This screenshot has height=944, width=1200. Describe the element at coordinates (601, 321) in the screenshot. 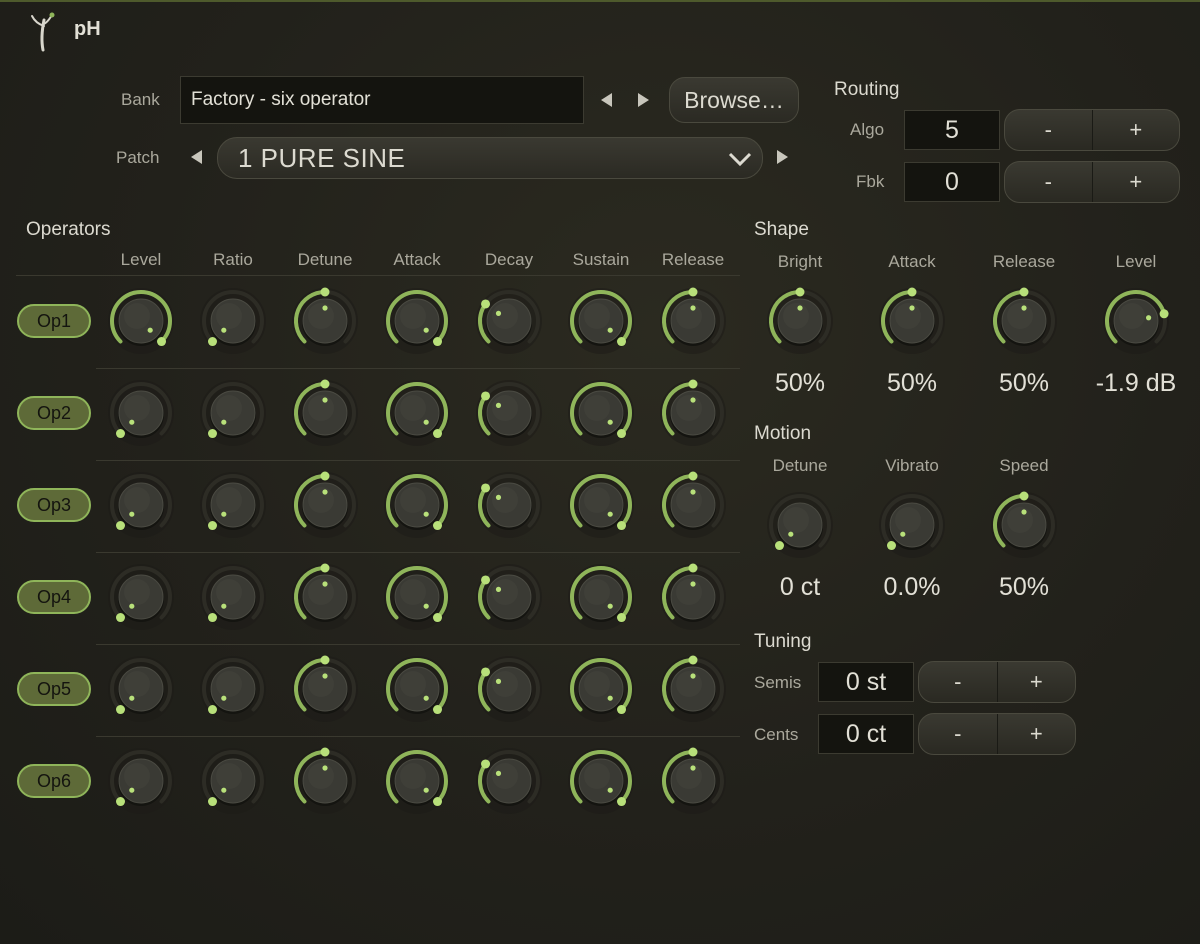

I see `op1-sustain-knob` at that location.